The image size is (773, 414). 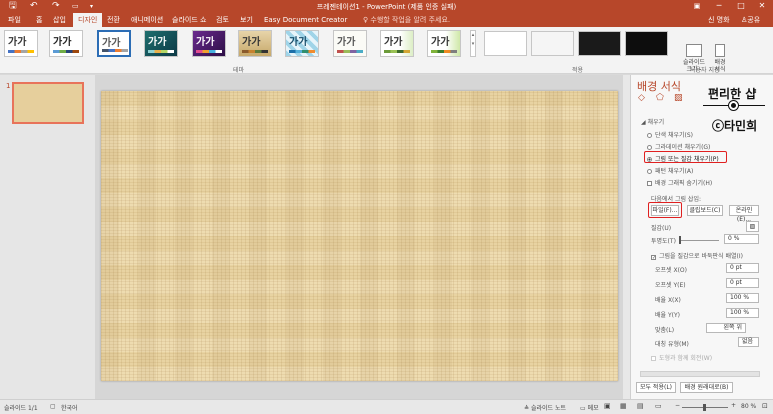 I want to click on tab-design: 디자인, so click(x=88, y=20).